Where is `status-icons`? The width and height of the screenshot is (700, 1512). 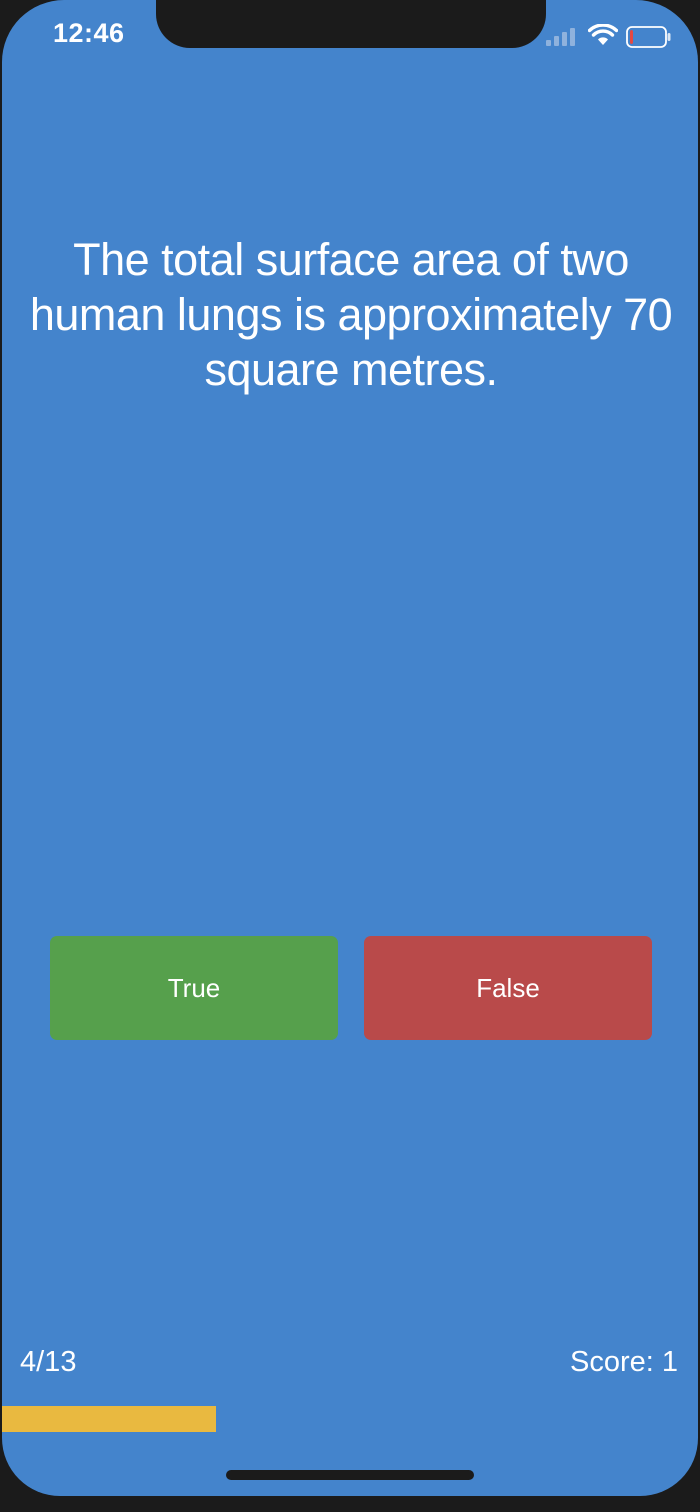
status-icons is located at coordinates (611, 37).